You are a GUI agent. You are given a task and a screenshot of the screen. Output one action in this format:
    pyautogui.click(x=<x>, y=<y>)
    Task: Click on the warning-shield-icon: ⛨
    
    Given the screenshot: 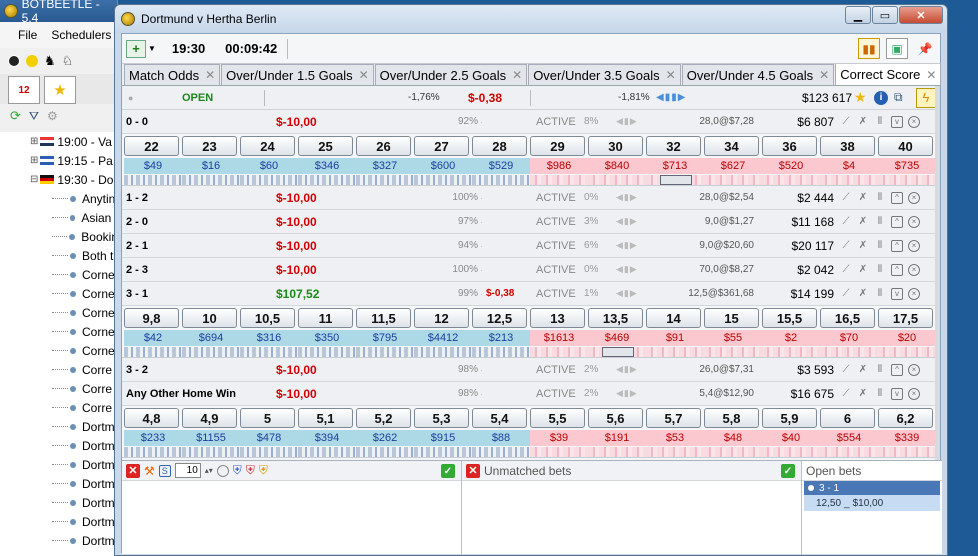 What is the action you would take?
    pyautogui.click(x=263, y=470)
    